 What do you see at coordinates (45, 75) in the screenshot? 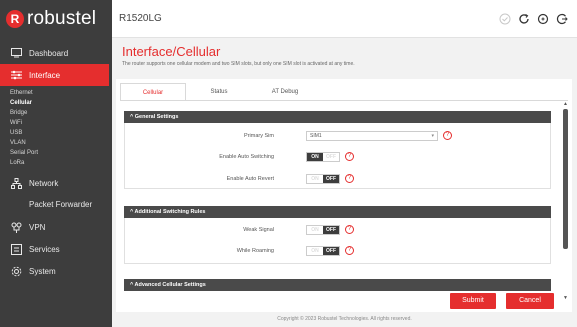
I see `nav-label-interface: Interface` at bounding box center [45, 75].